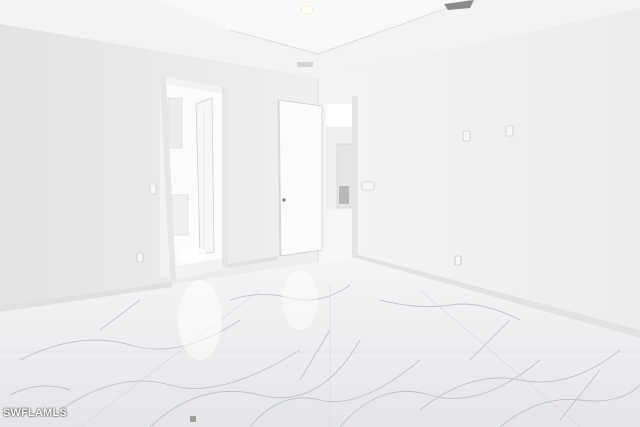  I want to click on smoke-detector, so click(305, 64).